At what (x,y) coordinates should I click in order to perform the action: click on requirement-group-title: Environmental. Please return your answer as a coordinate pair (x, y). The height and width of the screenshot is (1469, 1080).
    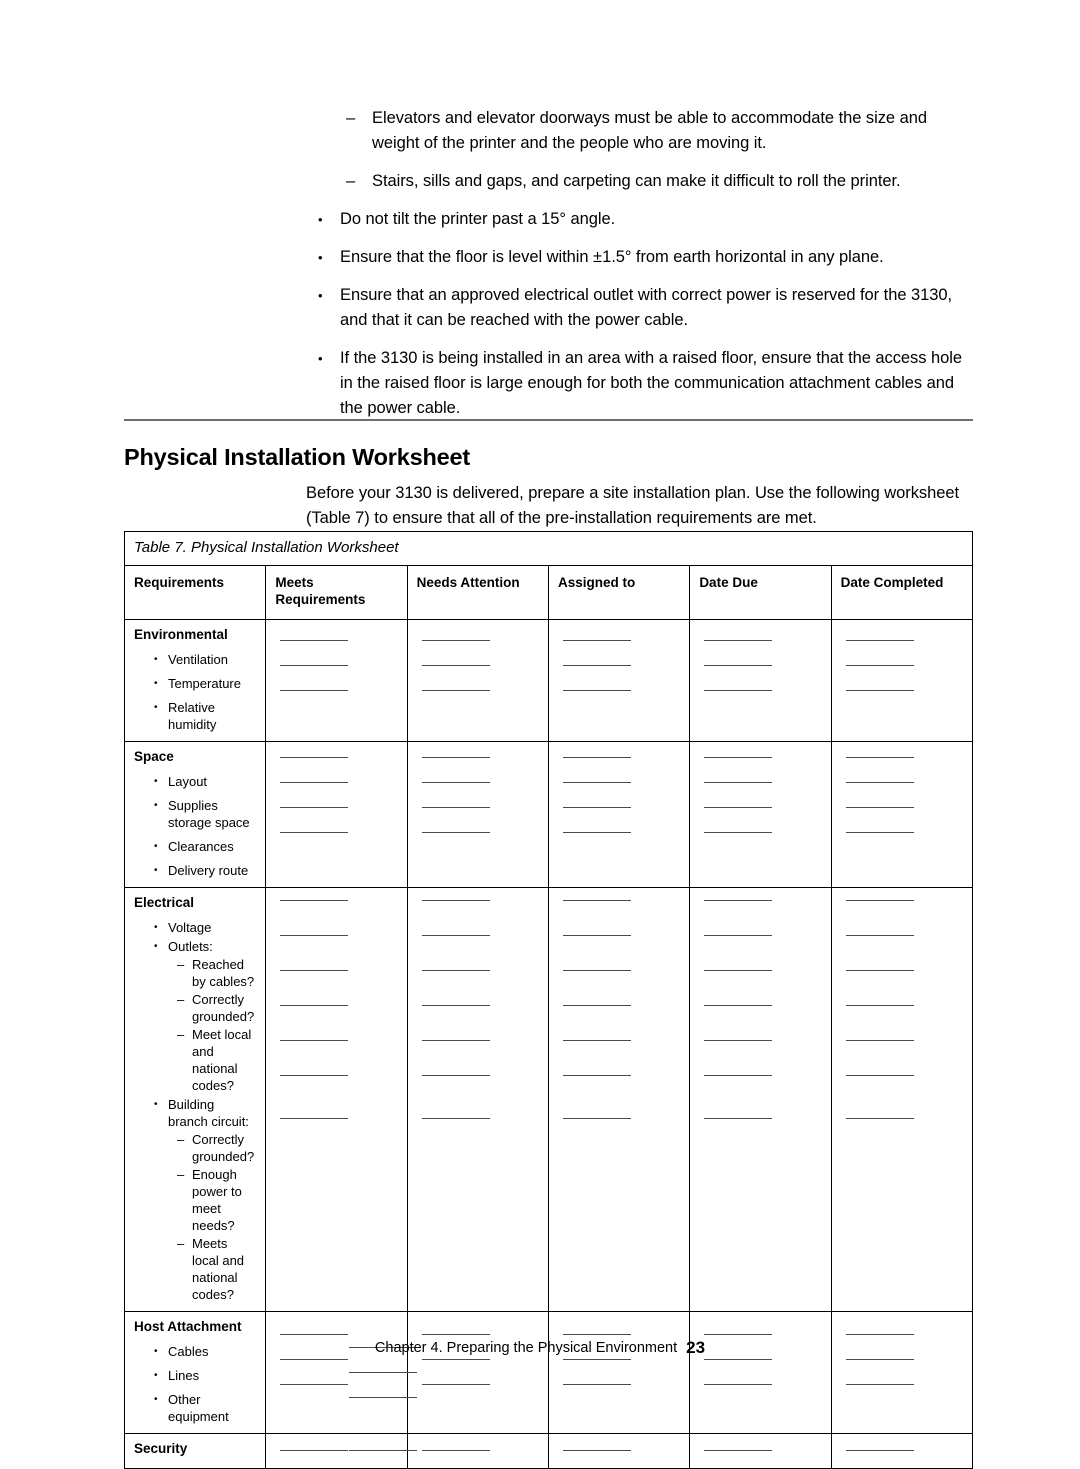
    Looking at the image, I should click on (181, 634).